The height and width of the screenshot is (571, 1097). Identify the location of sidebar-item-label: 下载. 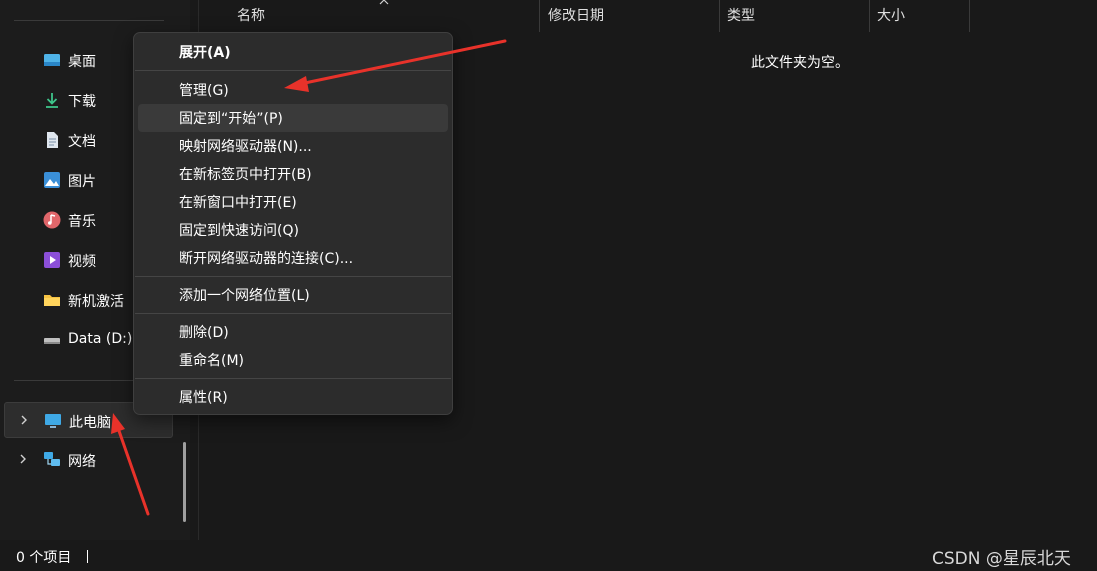
(82, 102).